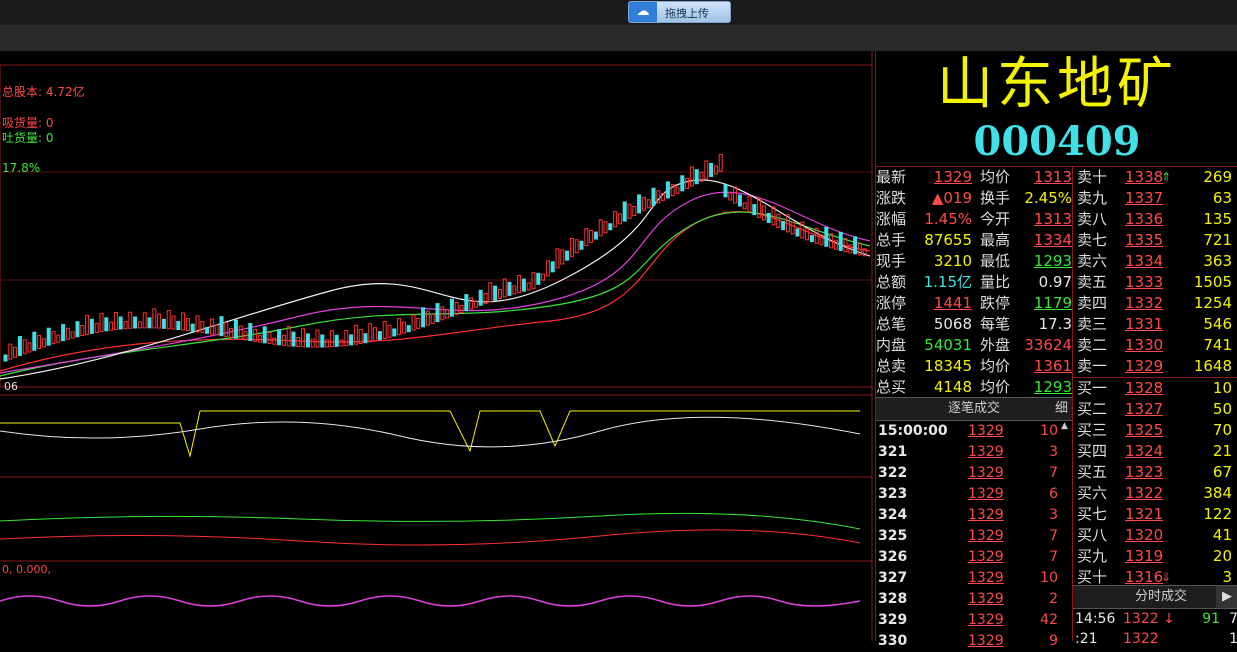  What do you see at coordinates (995, 261) in the screenshot?
I see `quote-key: 最低` at bounding box center [995, 261].